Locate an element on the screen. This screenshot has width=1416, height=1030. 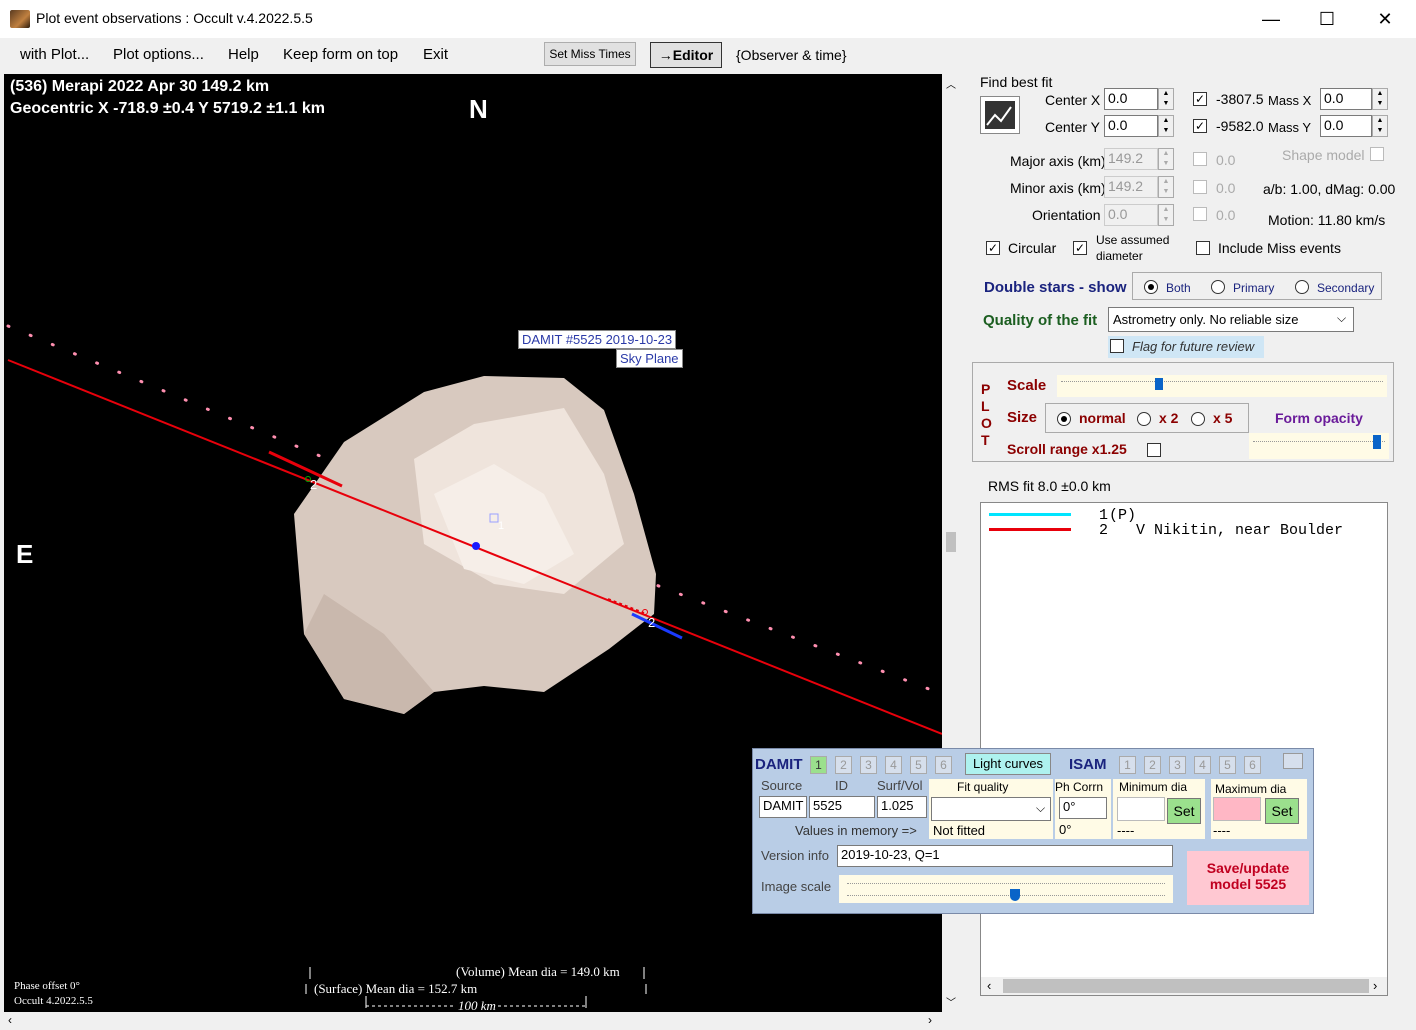
close-button: ✕ is located at coordinates (1385, 19).